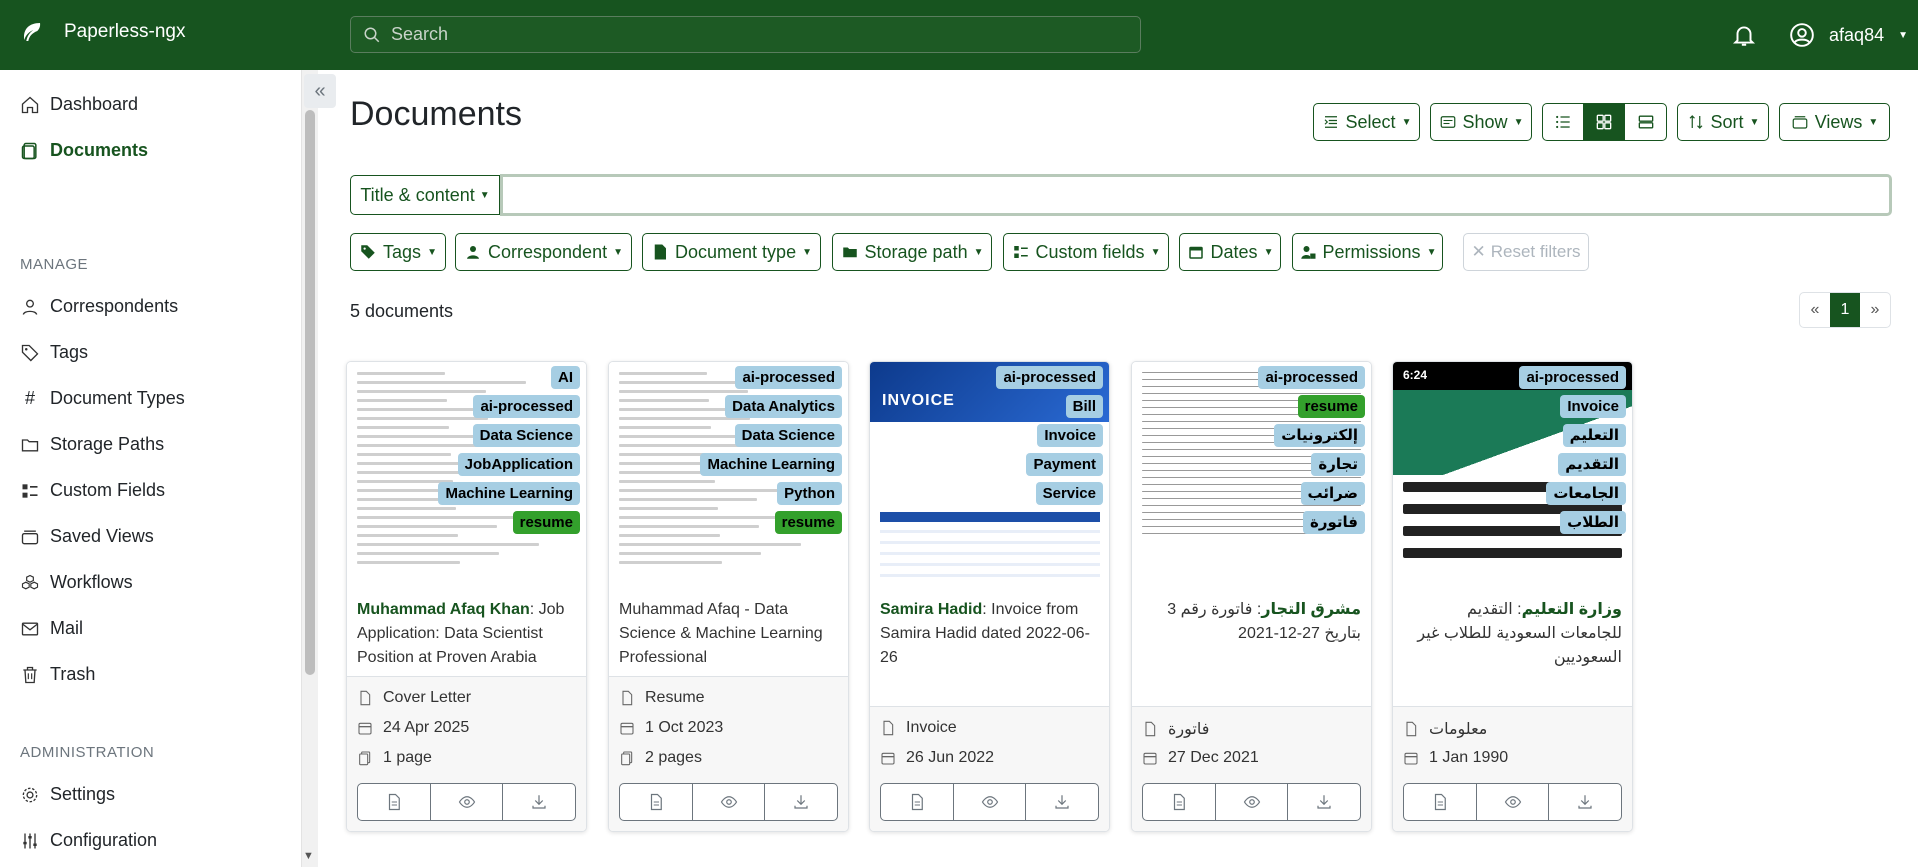 The width and height of the screenshot is (1918, 867). I want to click on tag-badge: Data Analytics, so click(783, 406).